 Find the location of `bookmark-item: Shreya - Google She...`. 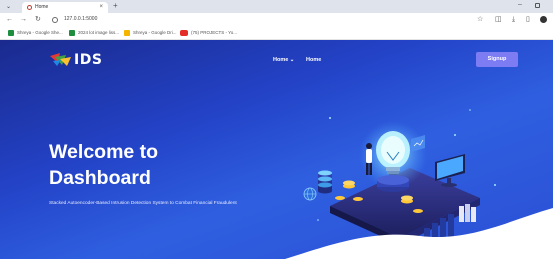

bookmark-item: Shreya - Google She... is located at coordinates (36, 33).